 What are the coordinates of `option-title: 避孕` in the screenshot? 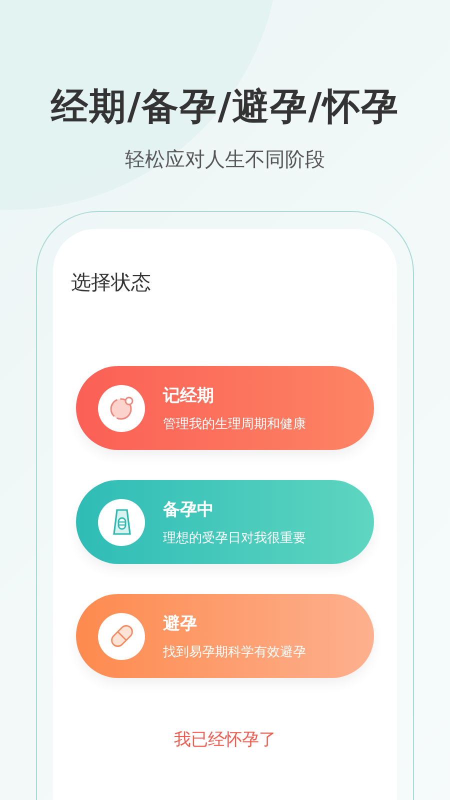 It's located at (180, 623).